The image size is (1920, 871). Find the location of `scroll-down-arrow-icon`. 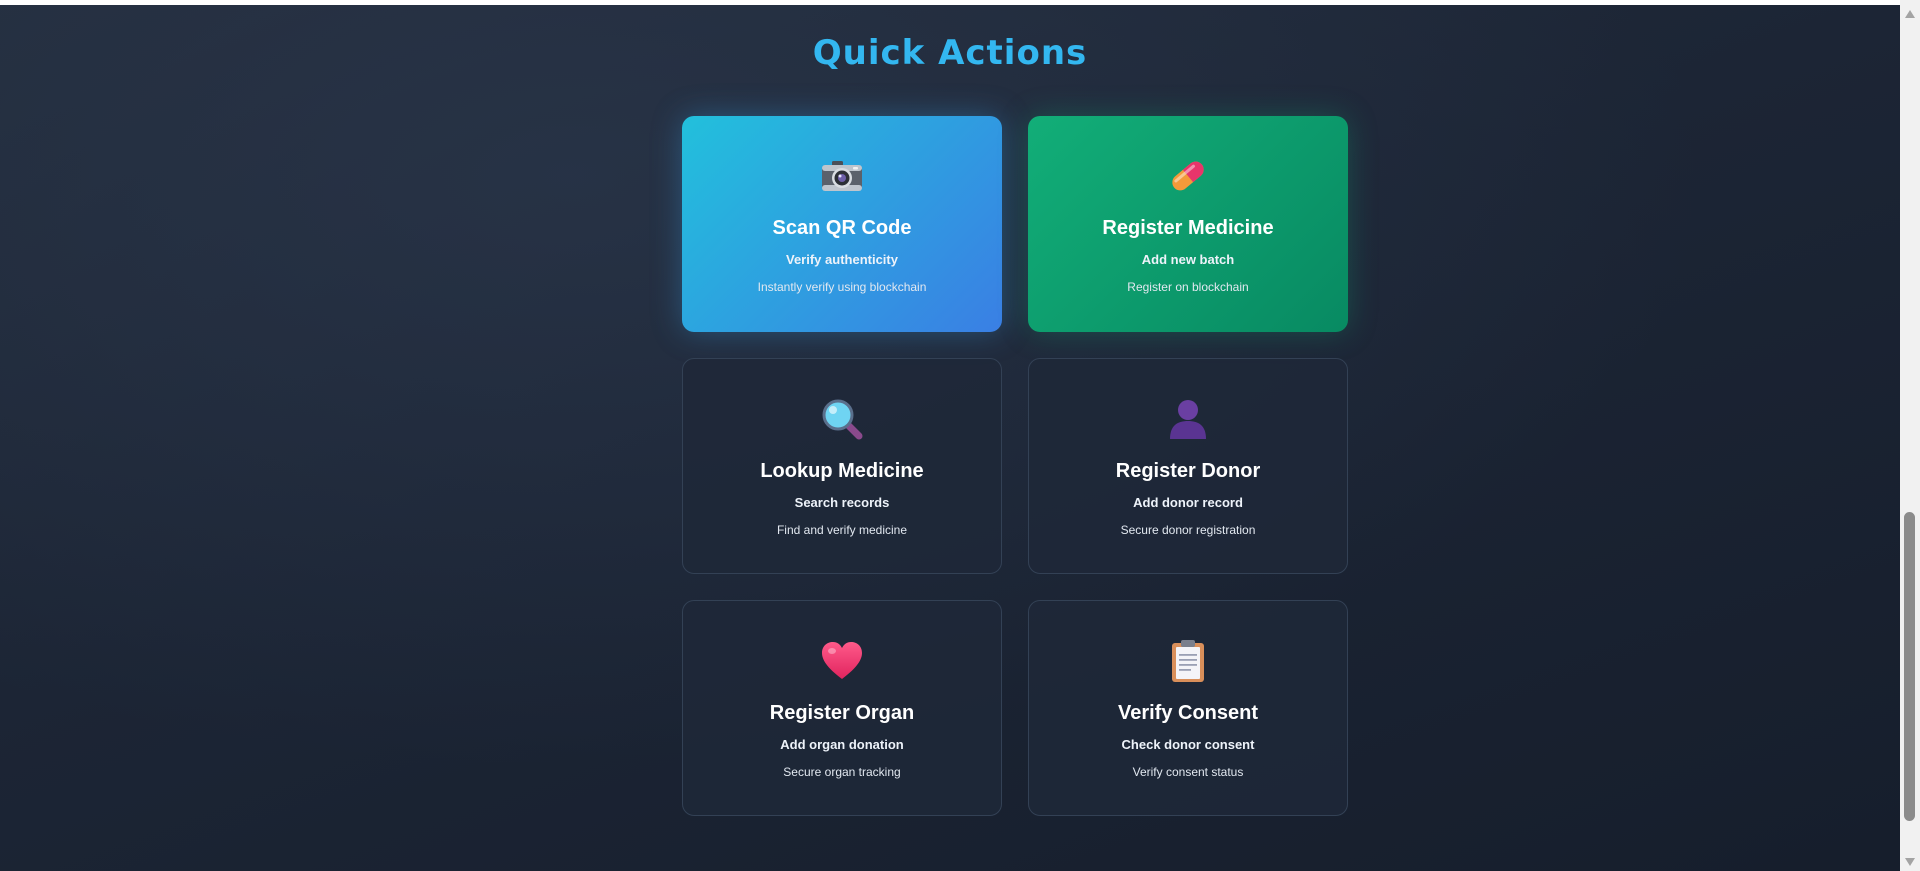

scroll-down-arrow-icon is located at coordinates (1910, 862).